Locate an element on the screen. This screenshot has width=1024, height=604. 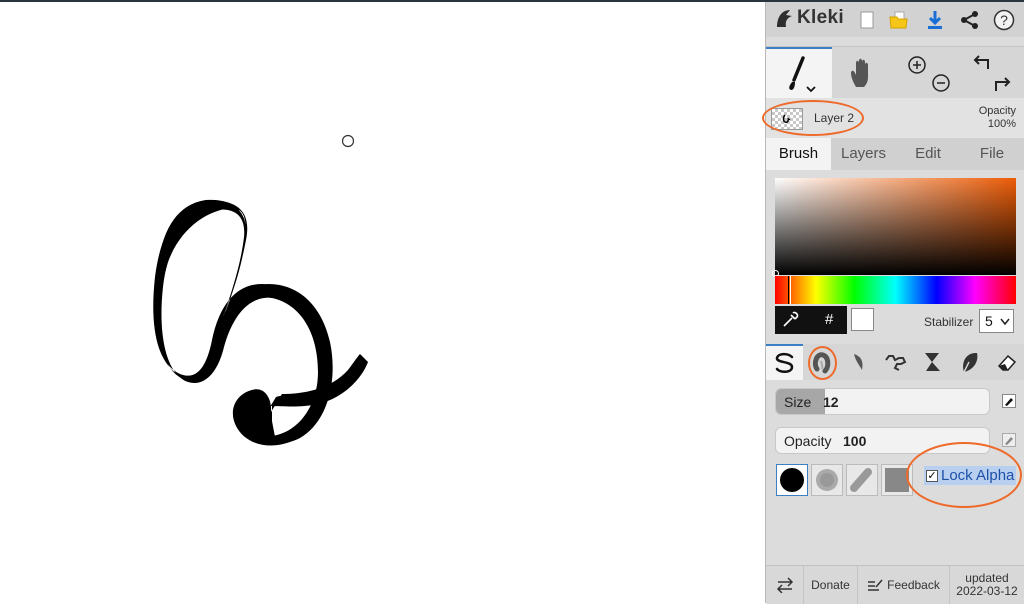
tab-edit: Edit is located at coordinates (928, 154).